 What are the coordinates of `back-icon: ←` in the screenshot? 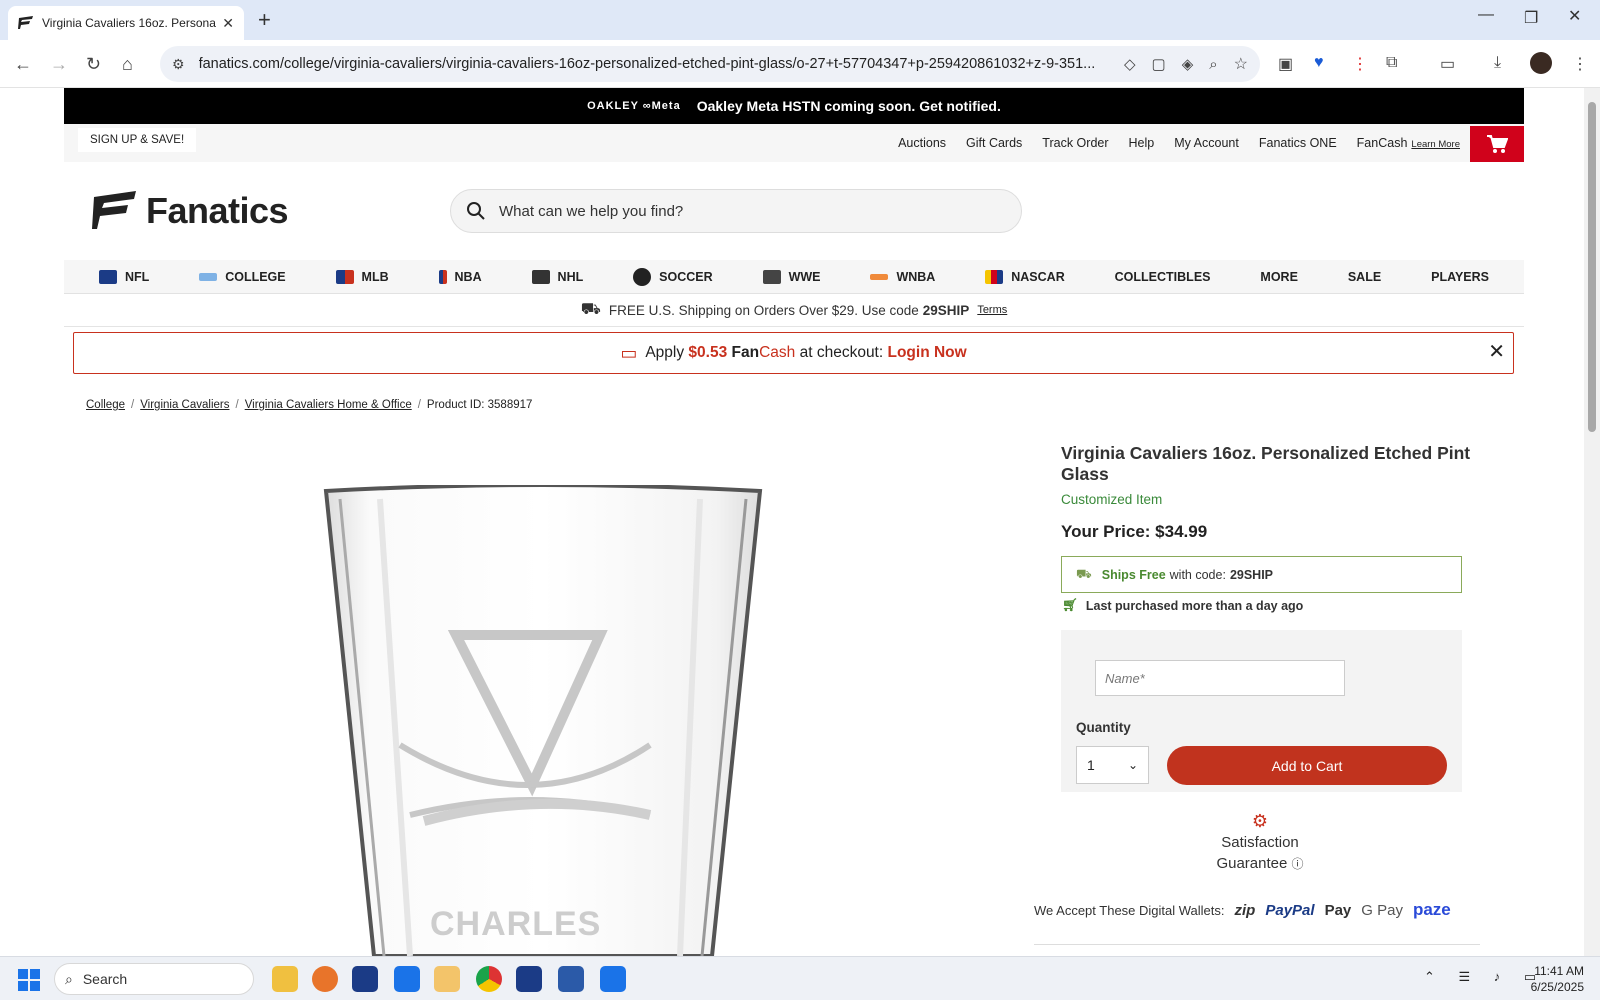 It's located at (23, 64).